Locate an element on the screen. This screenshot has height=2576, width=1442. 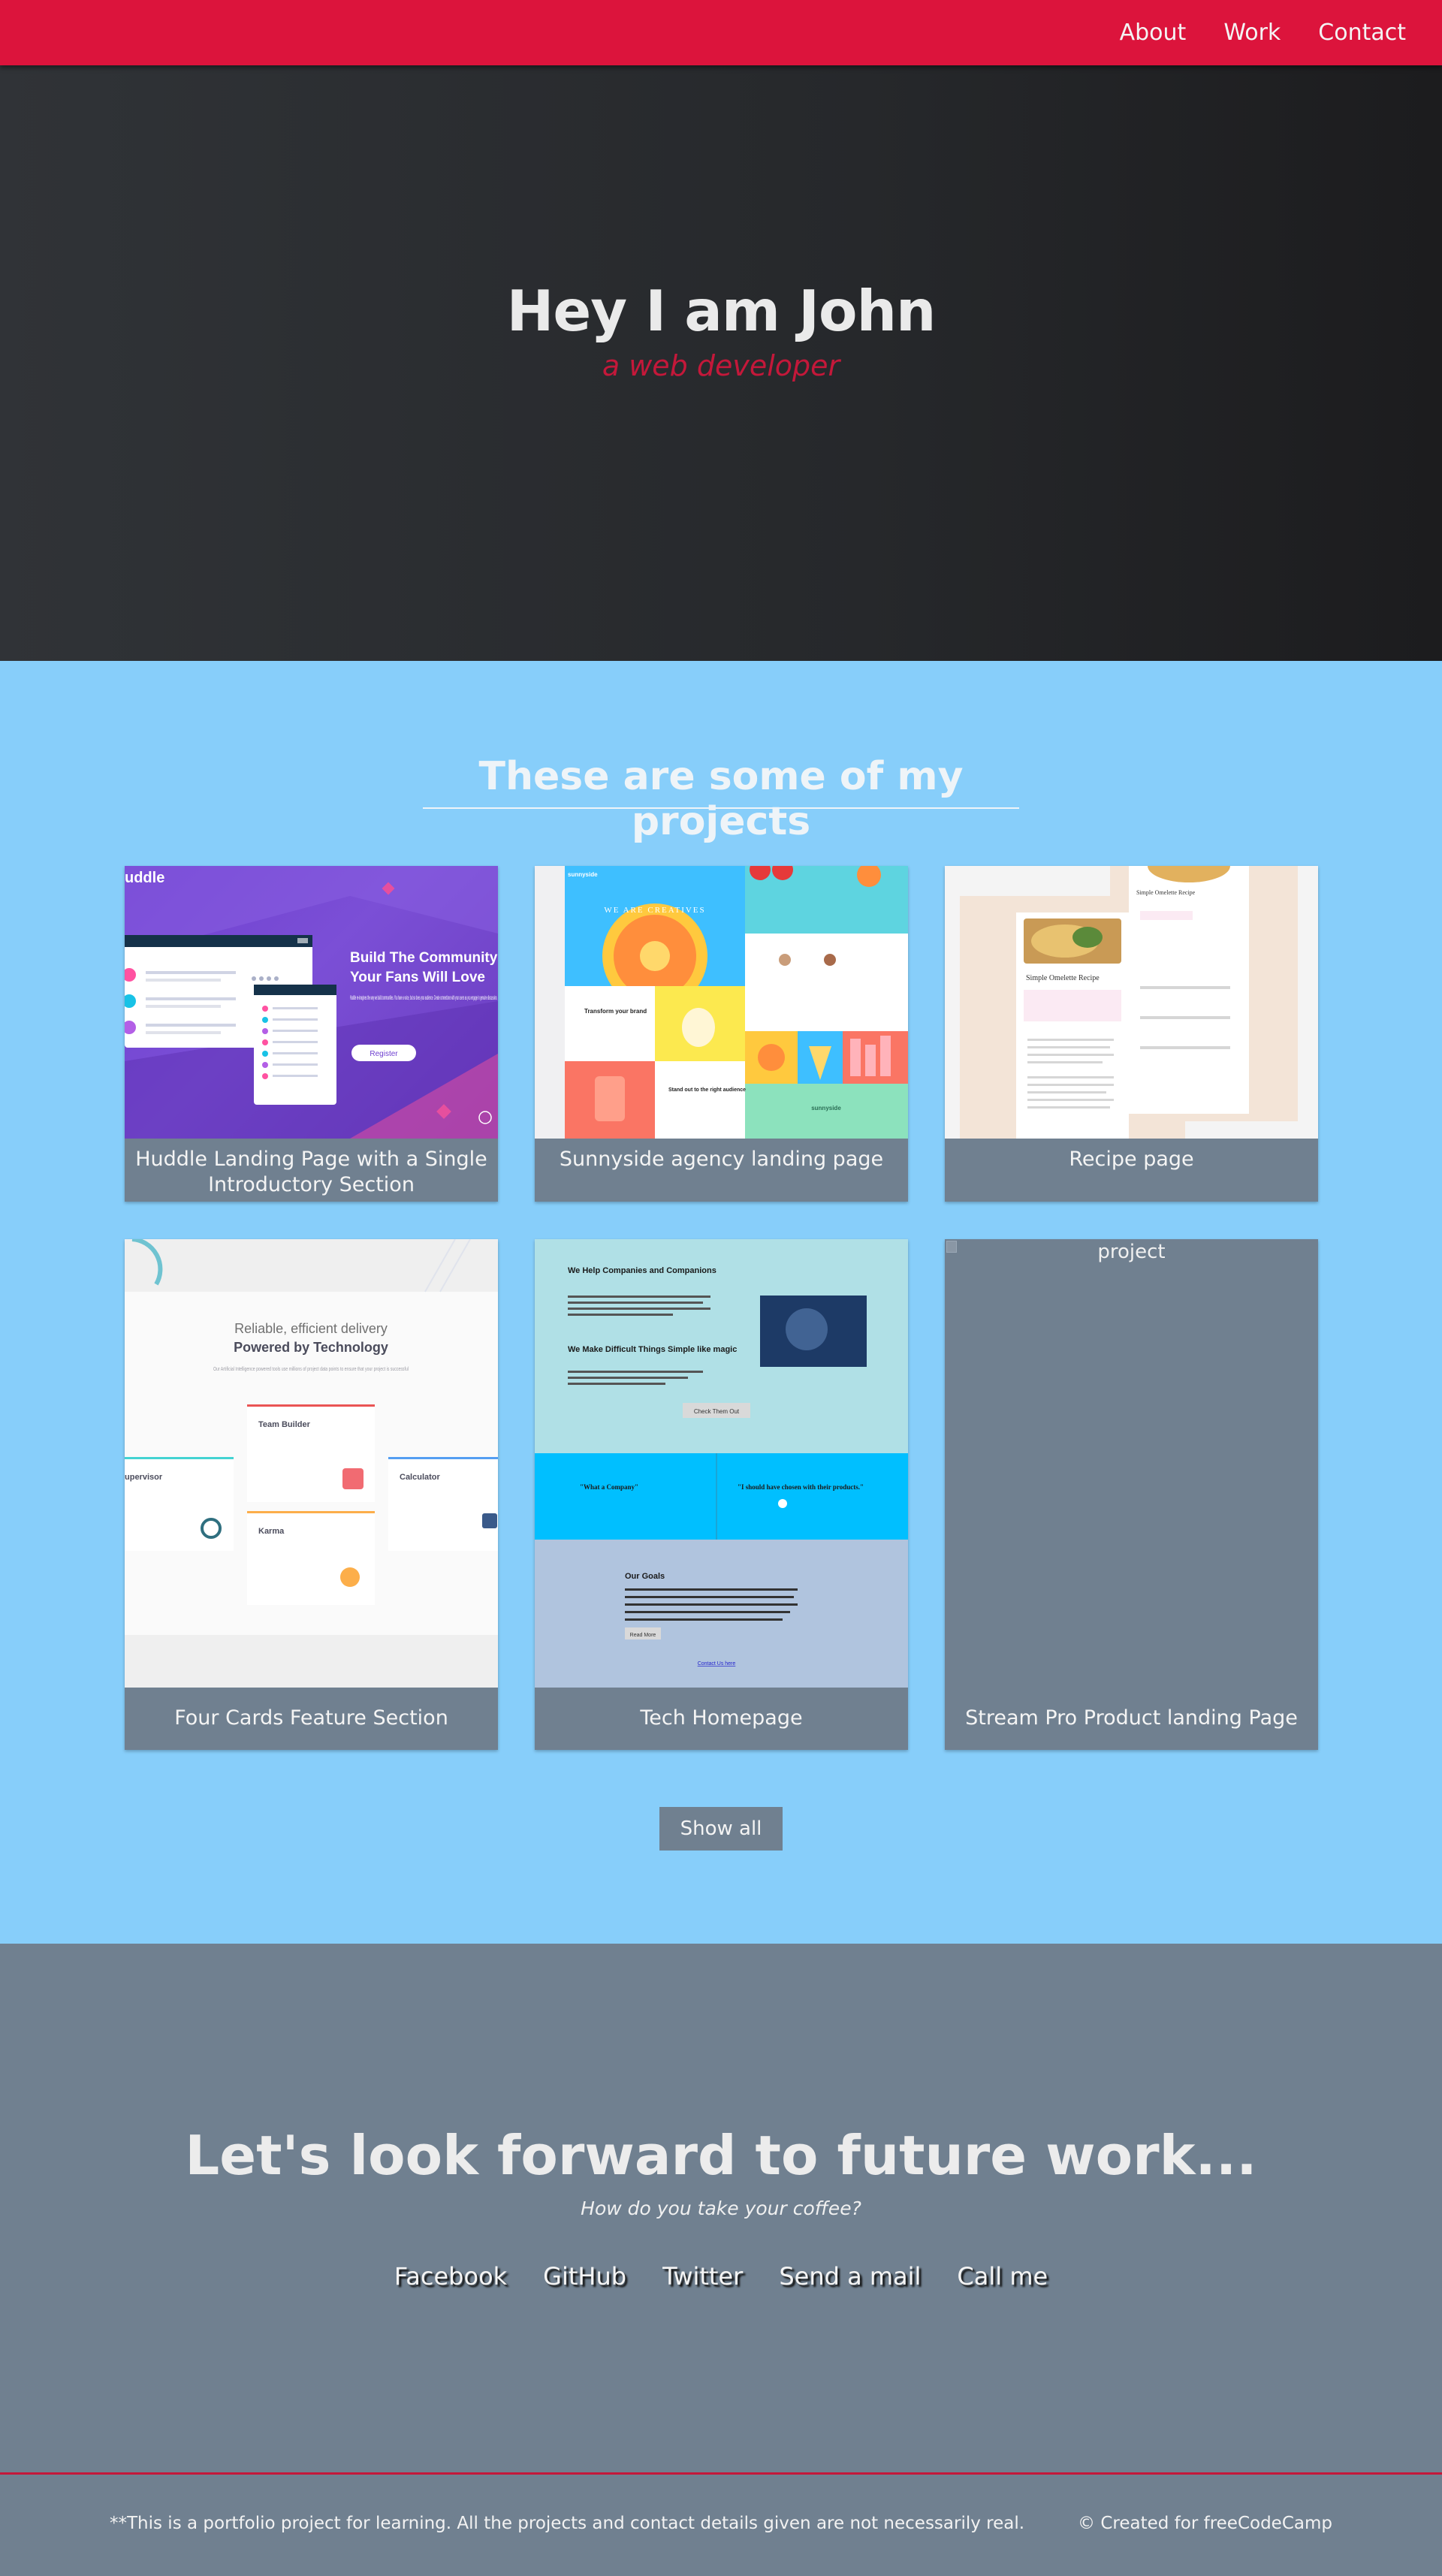
four-cards-supervisor: upervisor is located at coordinates (144, 1477).